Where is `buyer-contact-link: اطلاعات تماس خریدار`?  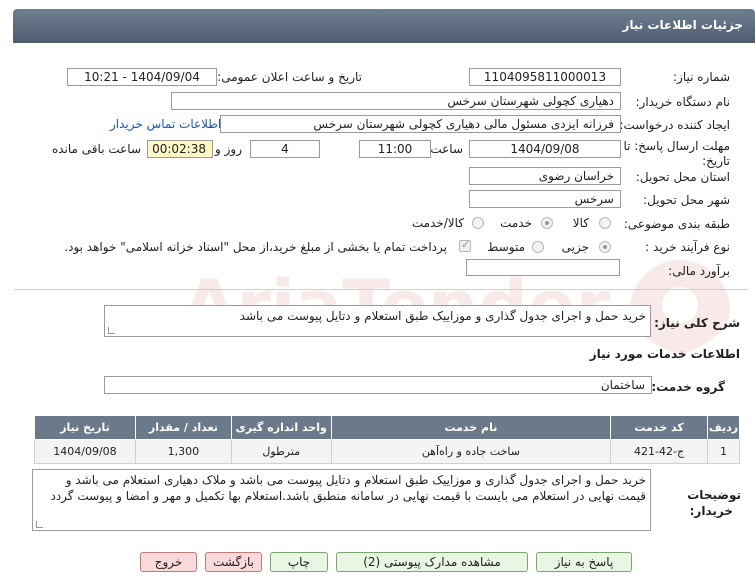
buyer-contact-link: اطلاعات تماس خریدار is located at coordinates (165, 124).